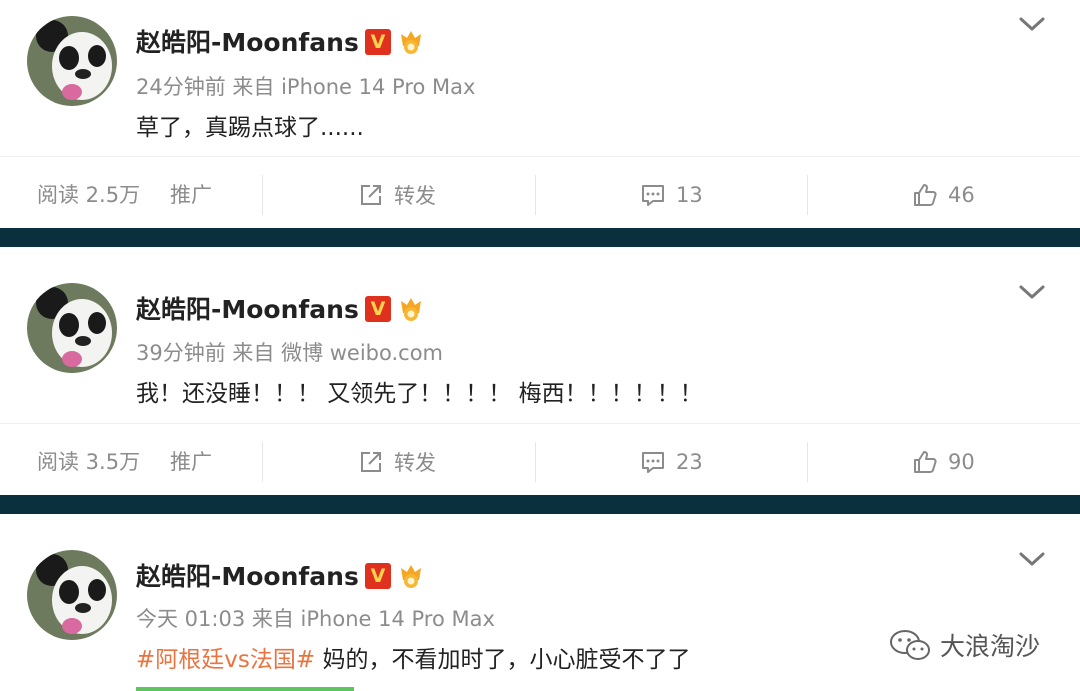  I want to click on like-count: 90, so click(961, 462).